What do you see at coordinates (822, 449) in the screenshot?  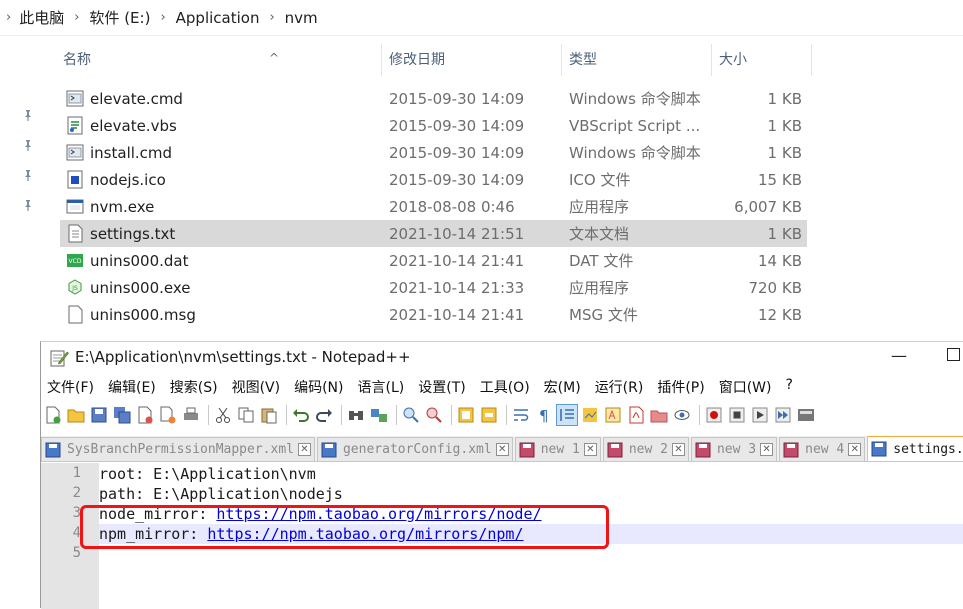 I see `tab-document: new 4 ✕` at bounding box center [822, 449].